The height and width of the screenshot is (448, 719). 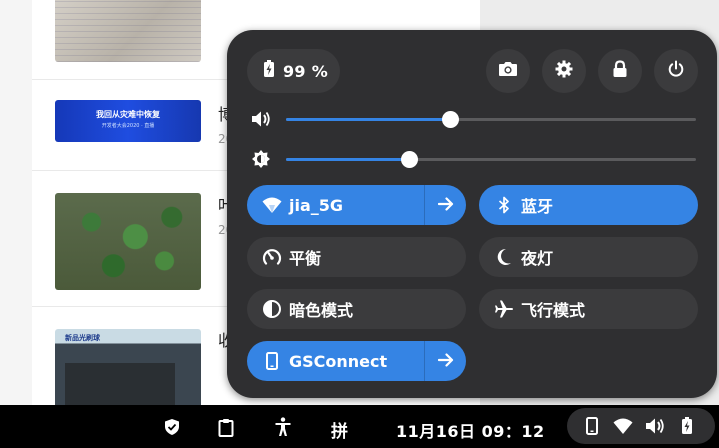 What do you see at coordinates (128, 126) in the screenshot?
I see `banner-subtext: 开发者大会2020 · 直播` at bounding box center [128, 126].